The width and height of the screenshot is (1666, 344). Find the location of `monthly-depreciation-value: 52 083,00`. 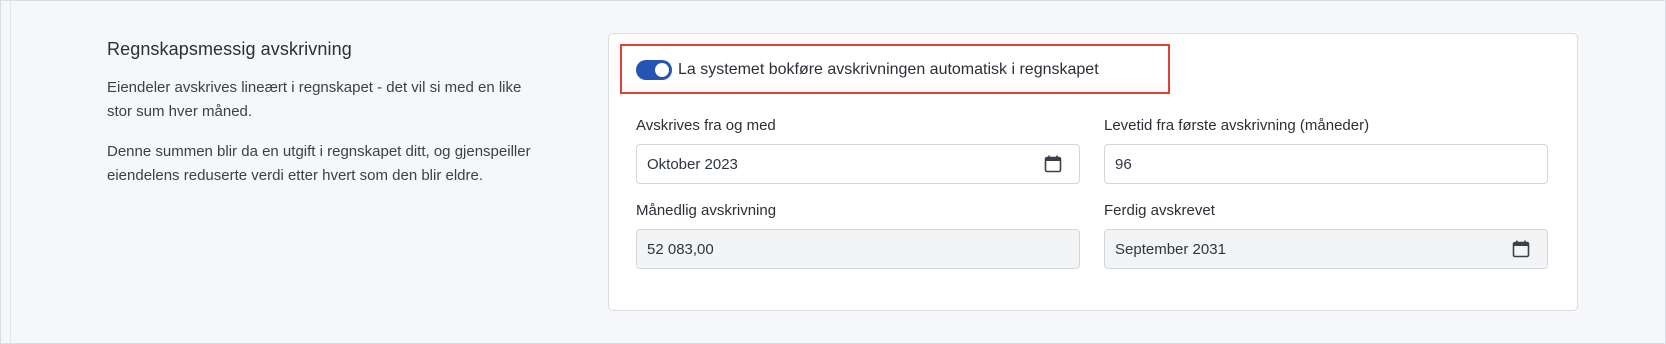

monthly-depreciation-value: 52 083,00 is located at coordinates (680, 249).